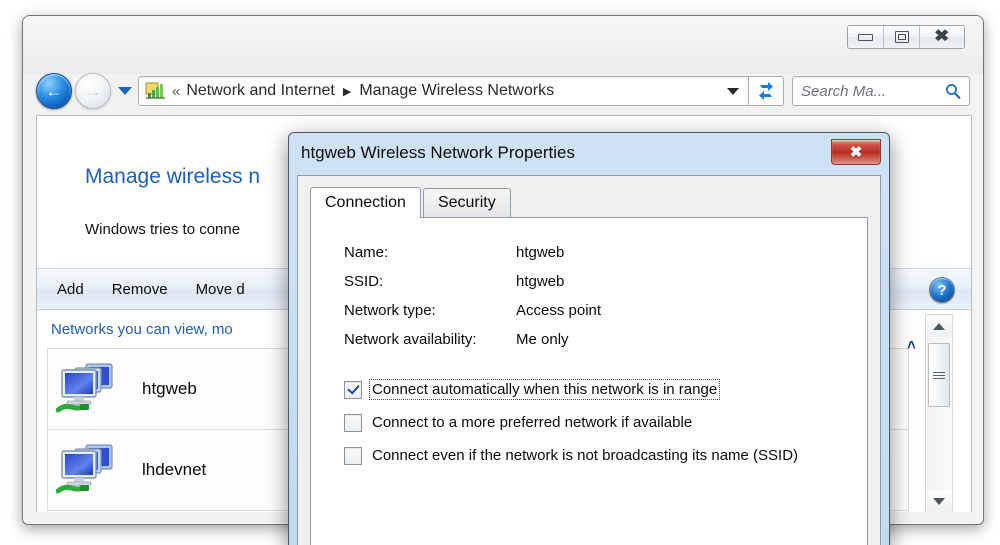 The image size is (1000, 545). I want to click on close-icon: ✖, so click(942, 36).